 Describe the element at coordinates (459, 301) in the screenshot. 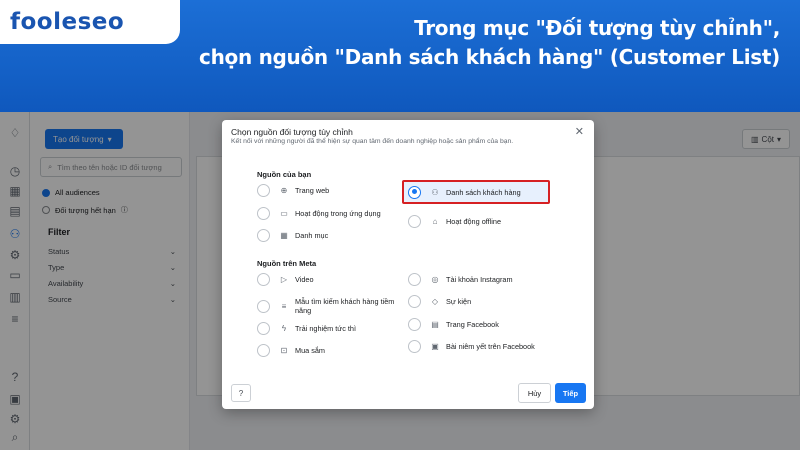

I see `option-label: Sự kiện` at that location.